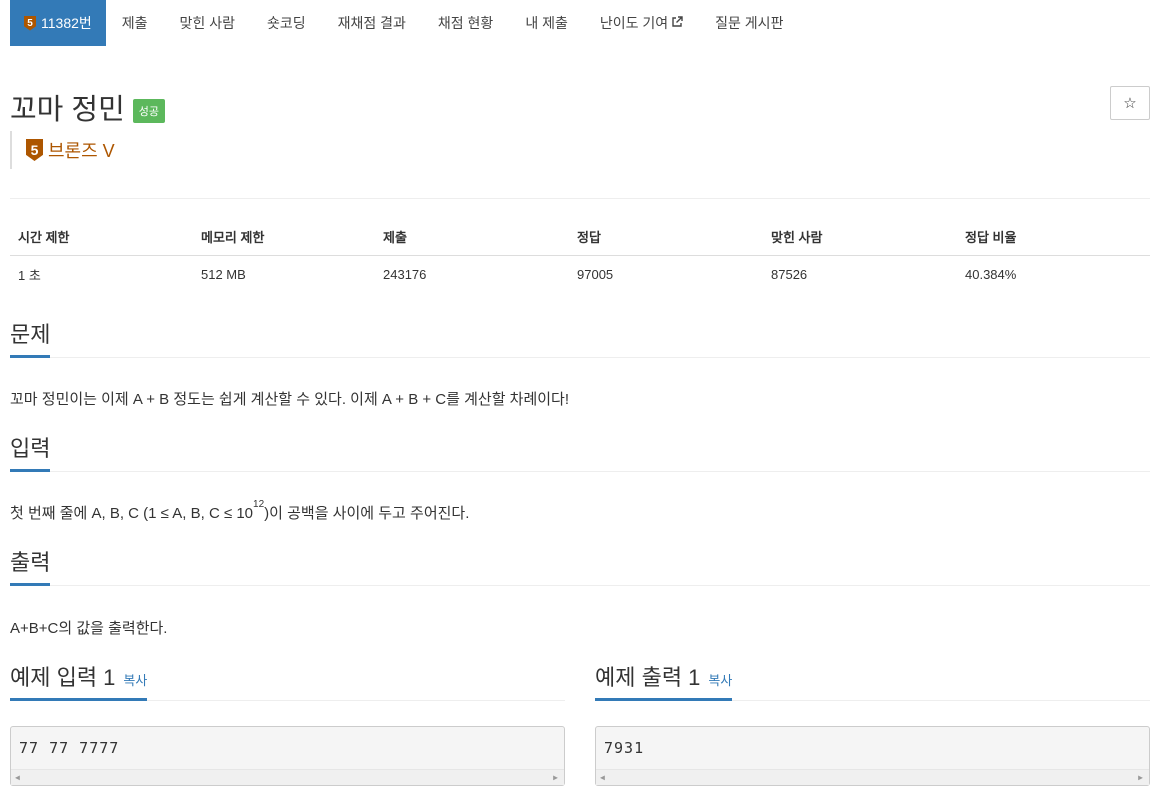 This screenshot has height=795, width=1165. Describe the element at coordinates (207, 23) in the screenshot. I see `nav-tab-solvers: 맞힌 사람` at that location.